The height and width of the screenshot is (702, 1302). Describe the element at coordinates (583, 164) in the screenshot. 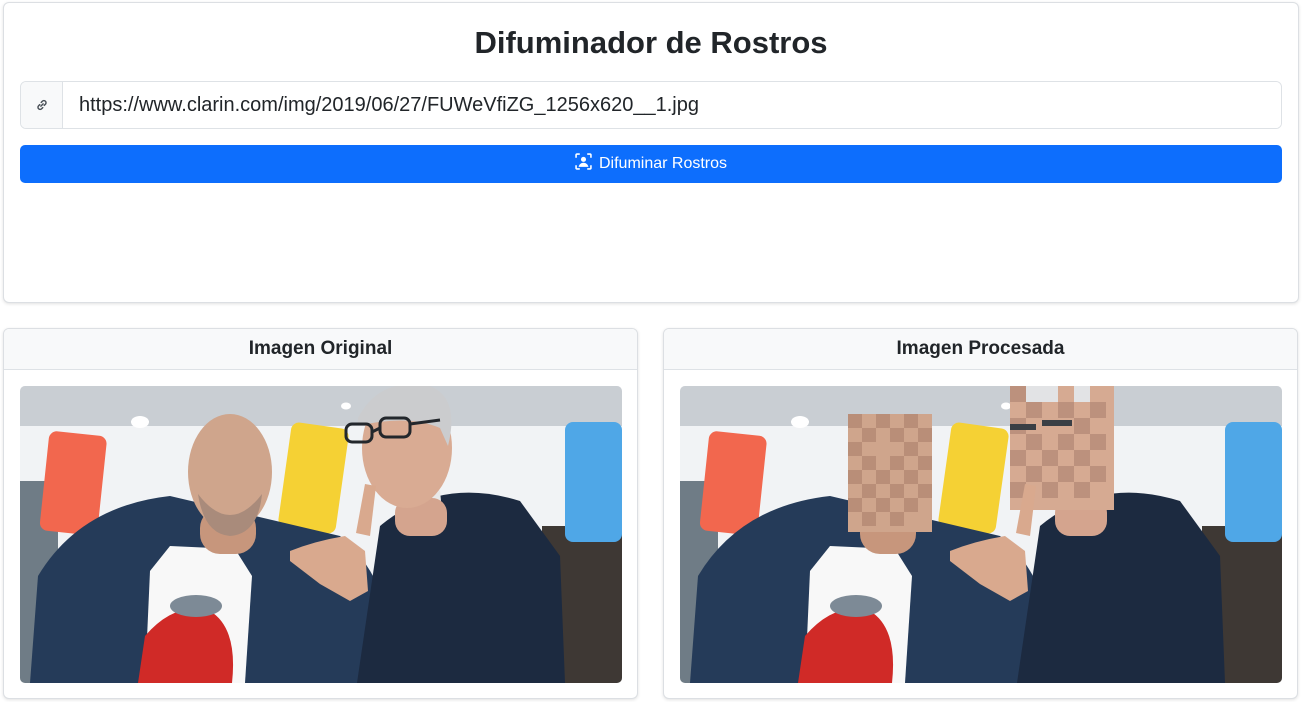

I see `face-scan-icon` at that location.